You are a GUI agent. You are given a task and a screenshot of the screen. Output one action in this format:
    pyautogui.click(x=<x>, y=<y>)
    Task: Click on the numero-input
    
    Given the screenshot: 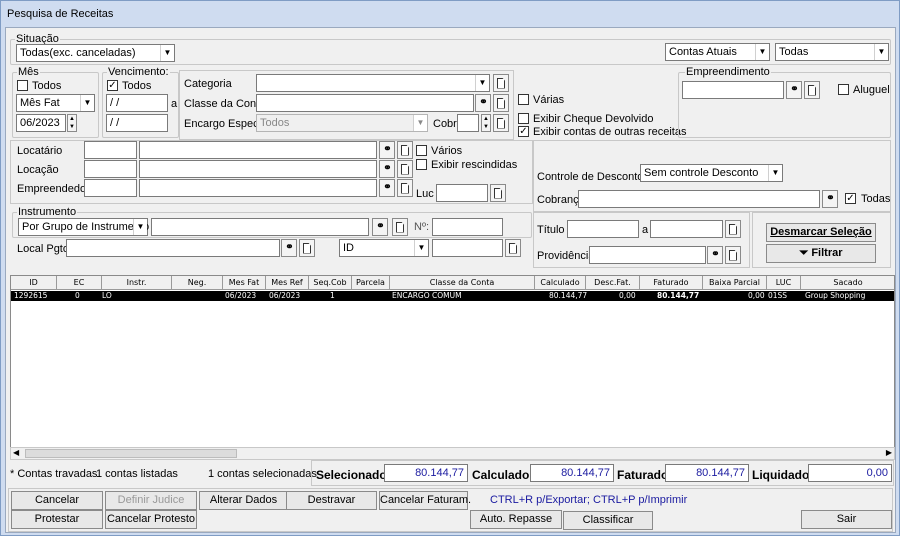 What is the action you would take?
    pyautogui.click(x=467, y=227)
    